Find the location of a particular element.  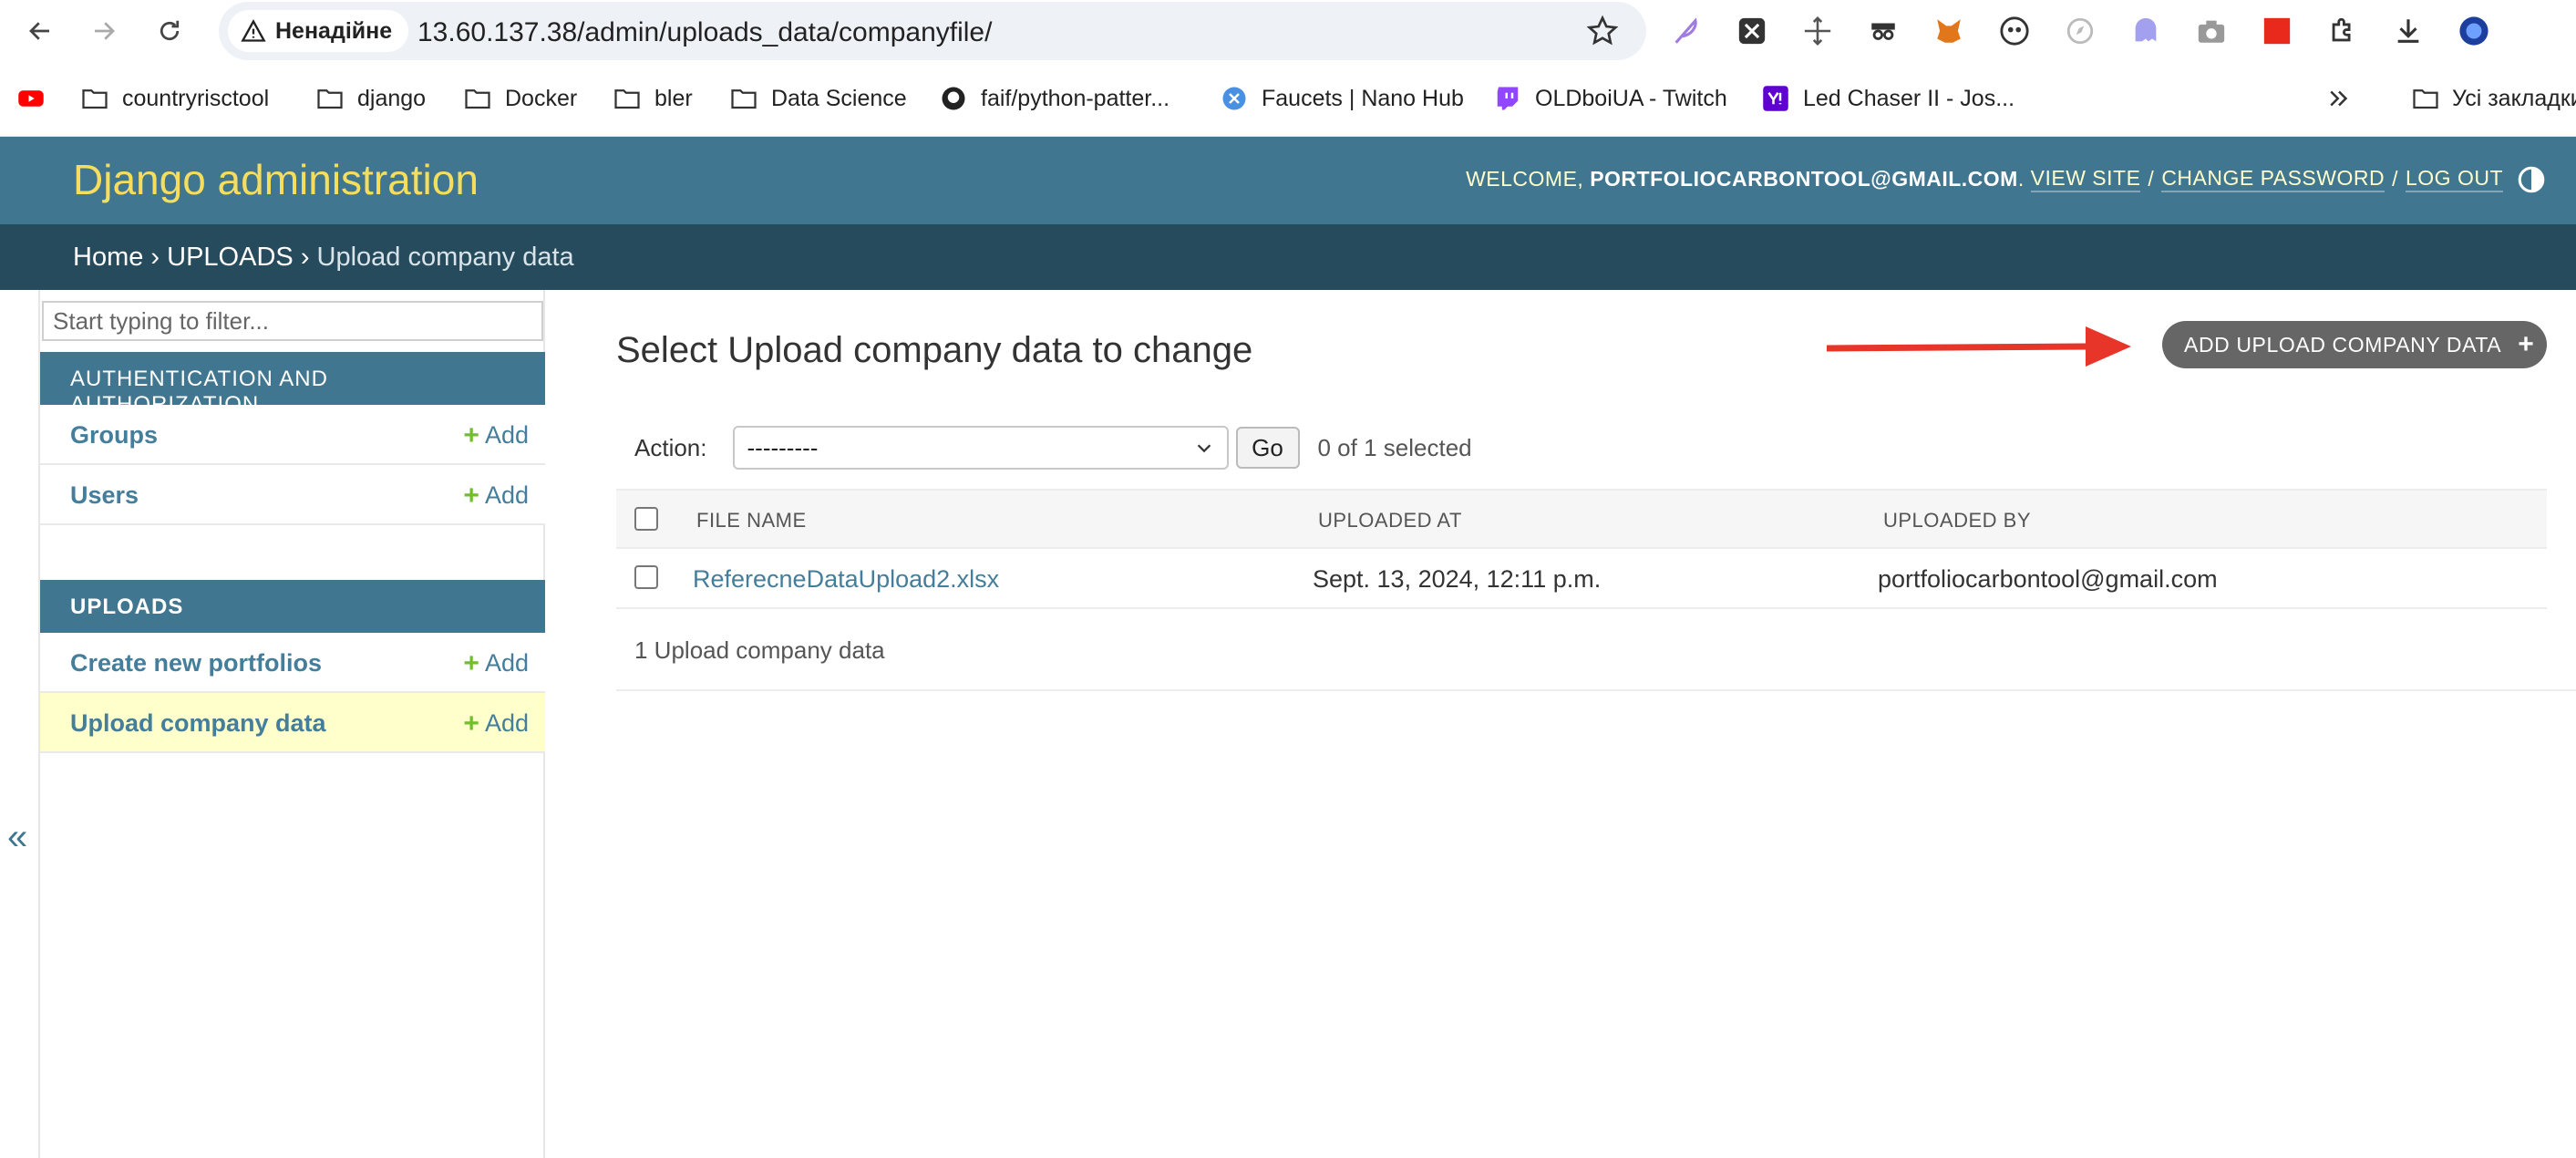

bookmark-item: Faucets | Nano Hub is located at coordinates (1342, 98).